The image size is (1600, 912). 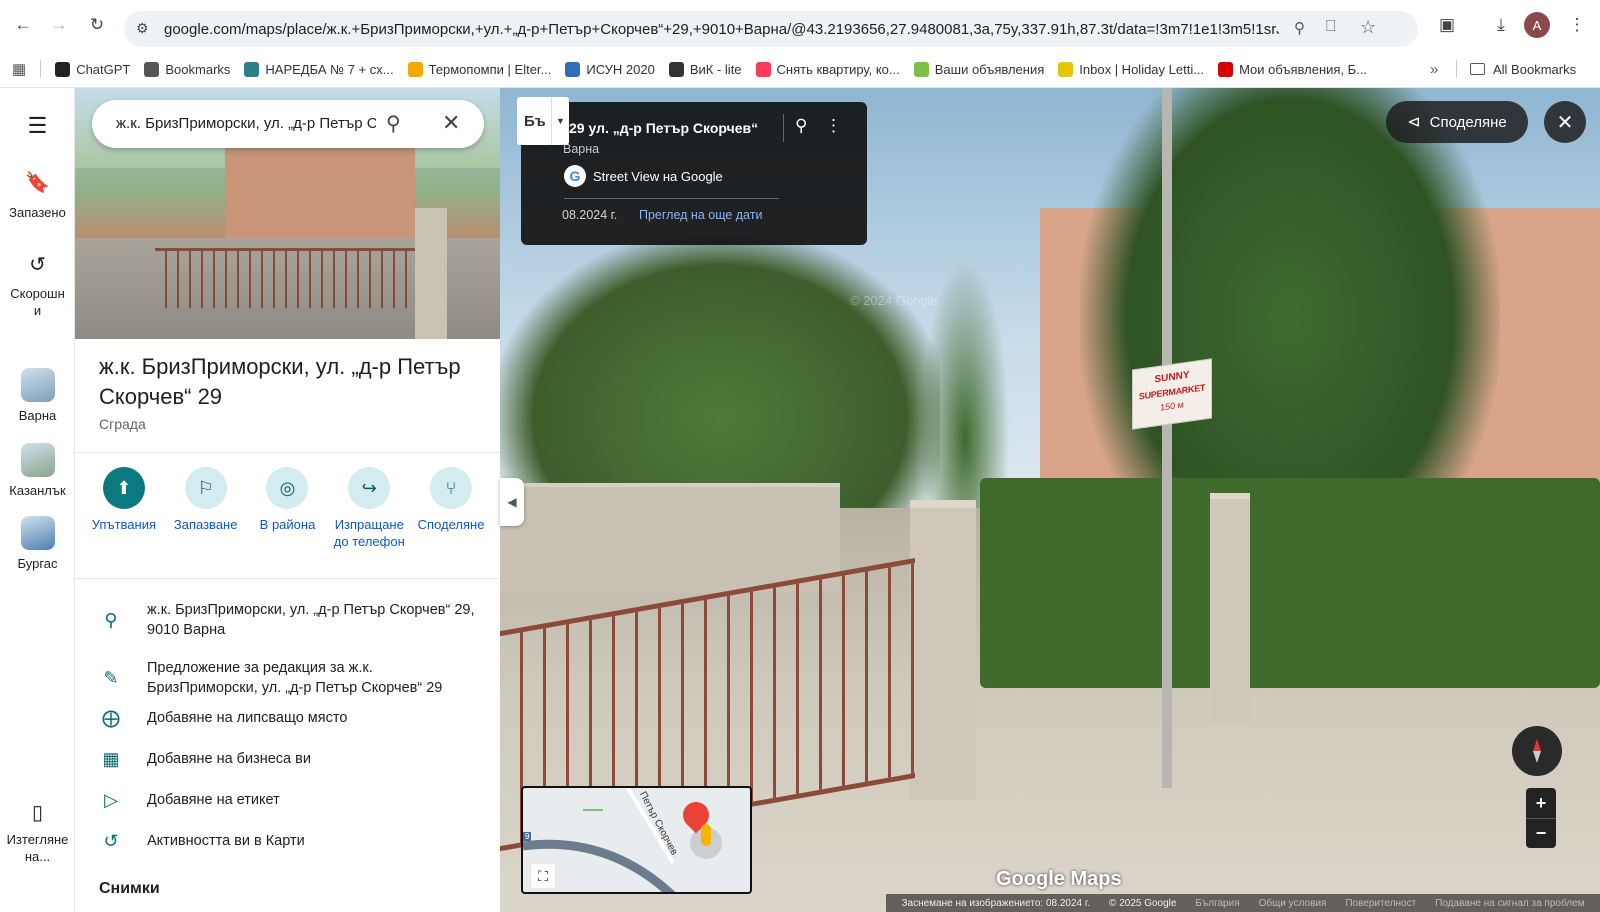 What do you see at coordinates (111, 759) in the screenshot?
I see `add-business-icon: ▦` at bounding box center [111, 759].